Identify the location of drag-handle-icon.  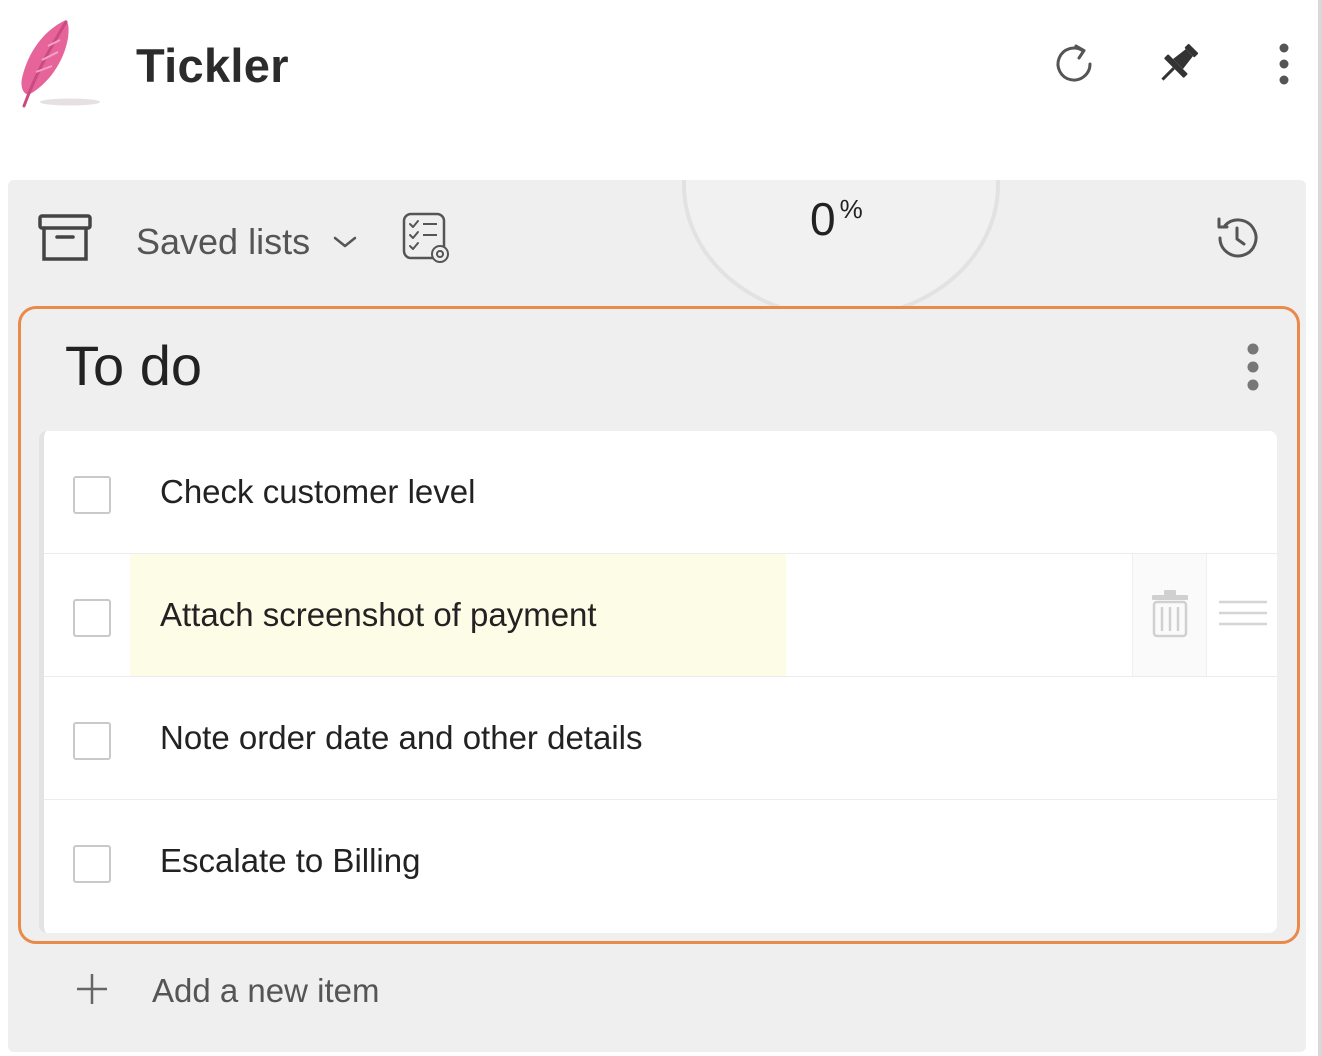
(1243, 615).